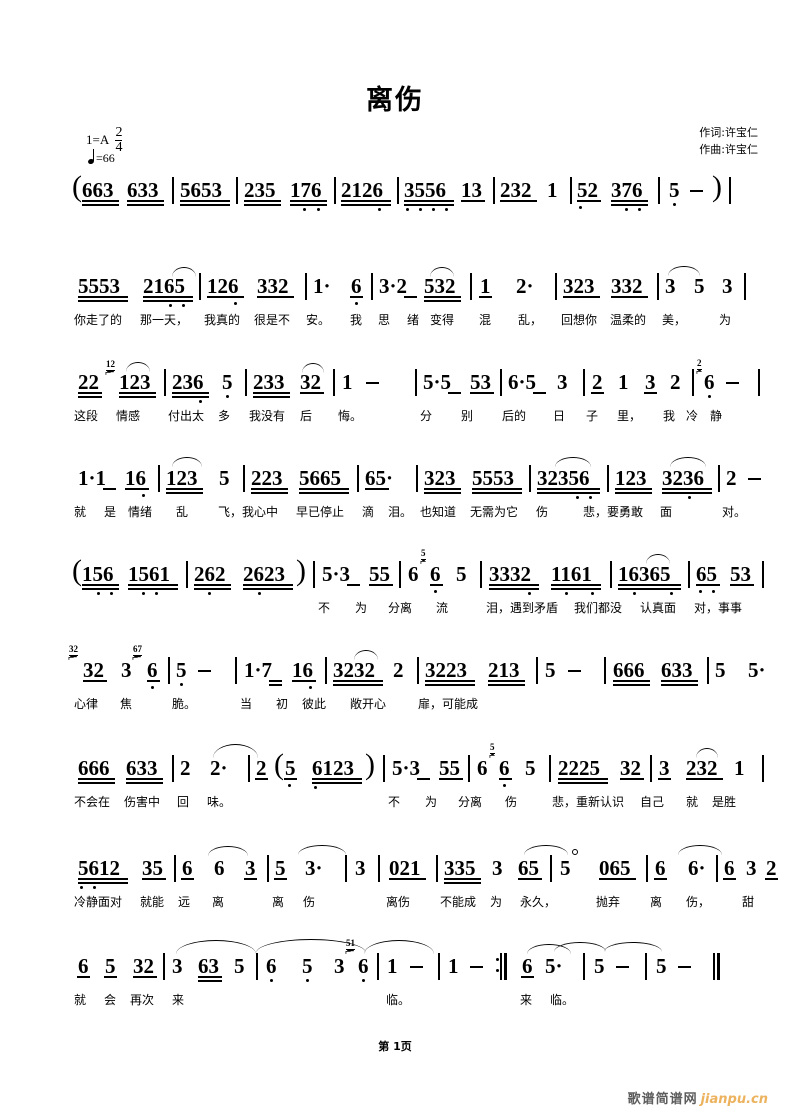 The width and height of the screenshot is (790, 1119). Describe the element at coordinates (99, 868) in the screenshot. I see `note-group: 5612` at that location.